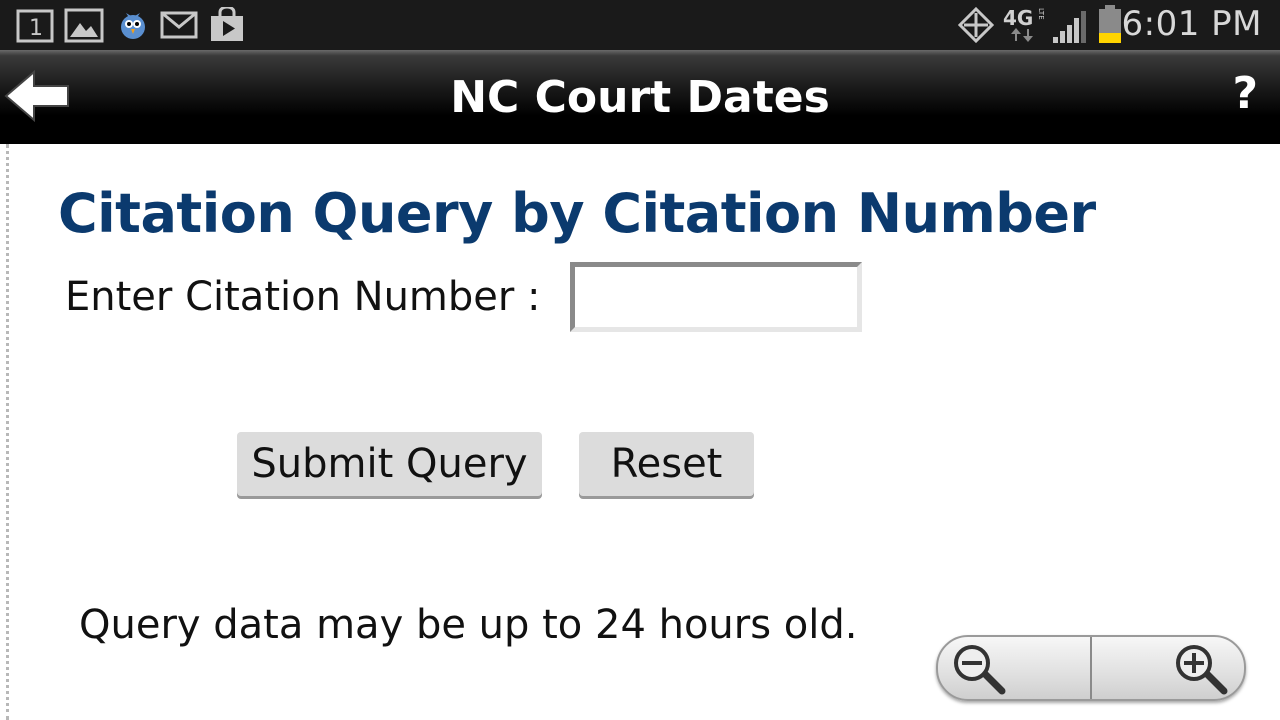 The image size is (1280, 720). I want to click on submit-query-button: Submit Query, so click(389, 464).